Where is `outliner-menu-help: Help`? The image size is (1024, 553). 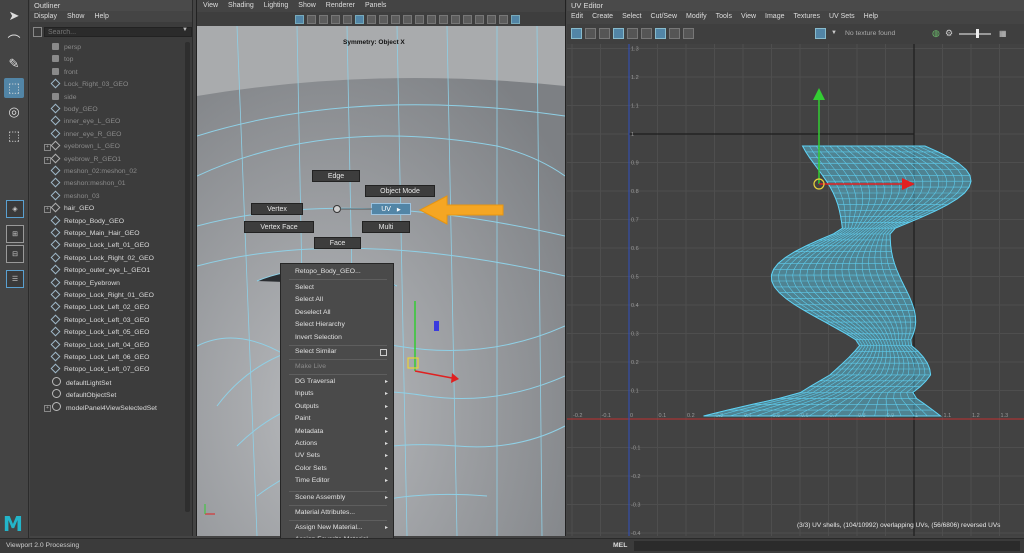
outliner-menu-help: Help is located at coordinates (101, 16).